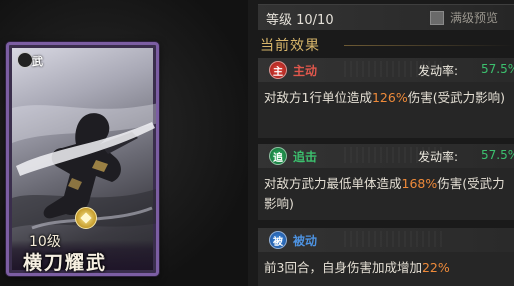 Image resolution: width=514 pixels, height=286 pixels. Describe the element at coordinates (389, 97) in the screenshot. I see `damage-percent: 126%` at that location.